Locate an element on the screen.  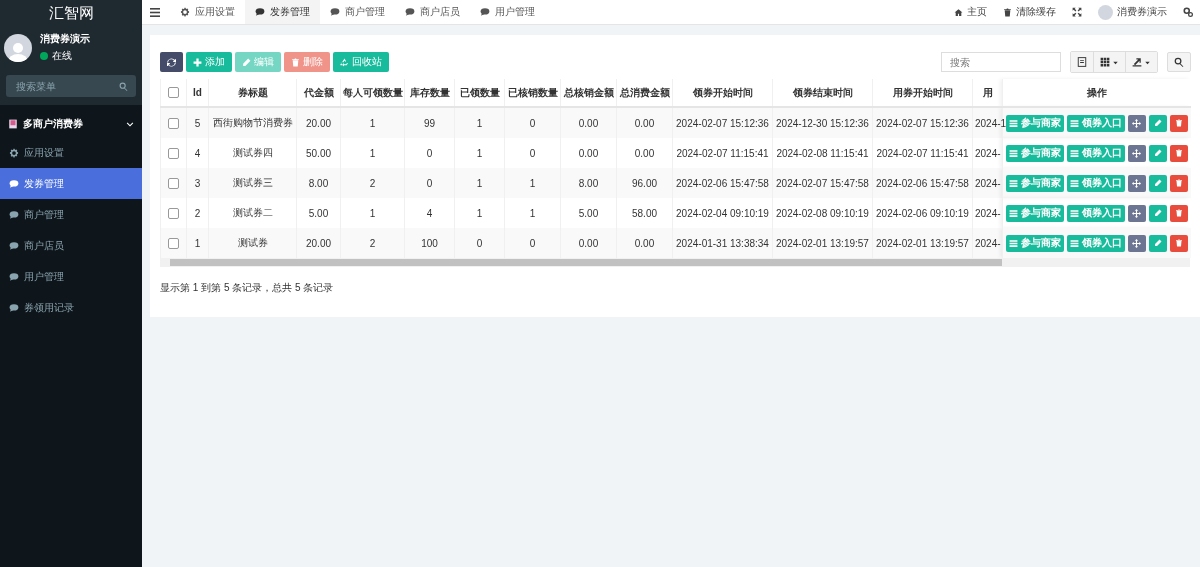
user-menu: 消费券演示 is located at coordinates (1132, 12).